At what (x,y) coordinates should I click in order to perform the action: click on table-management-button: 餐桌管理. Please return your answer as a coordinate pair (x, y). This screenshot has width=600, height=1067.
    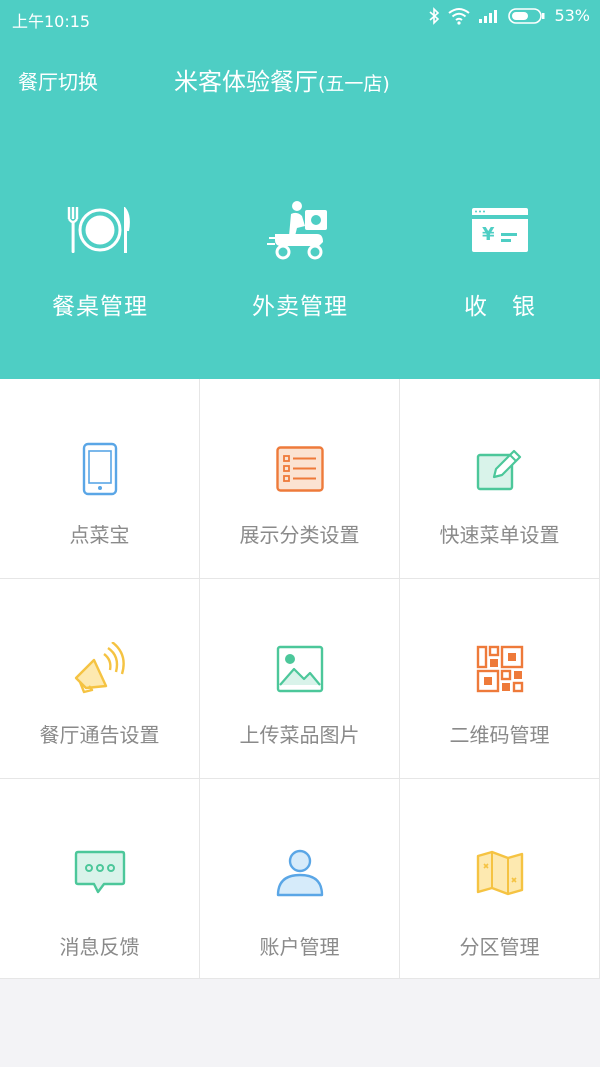
    Looking at the image, I should click on (100, 255).